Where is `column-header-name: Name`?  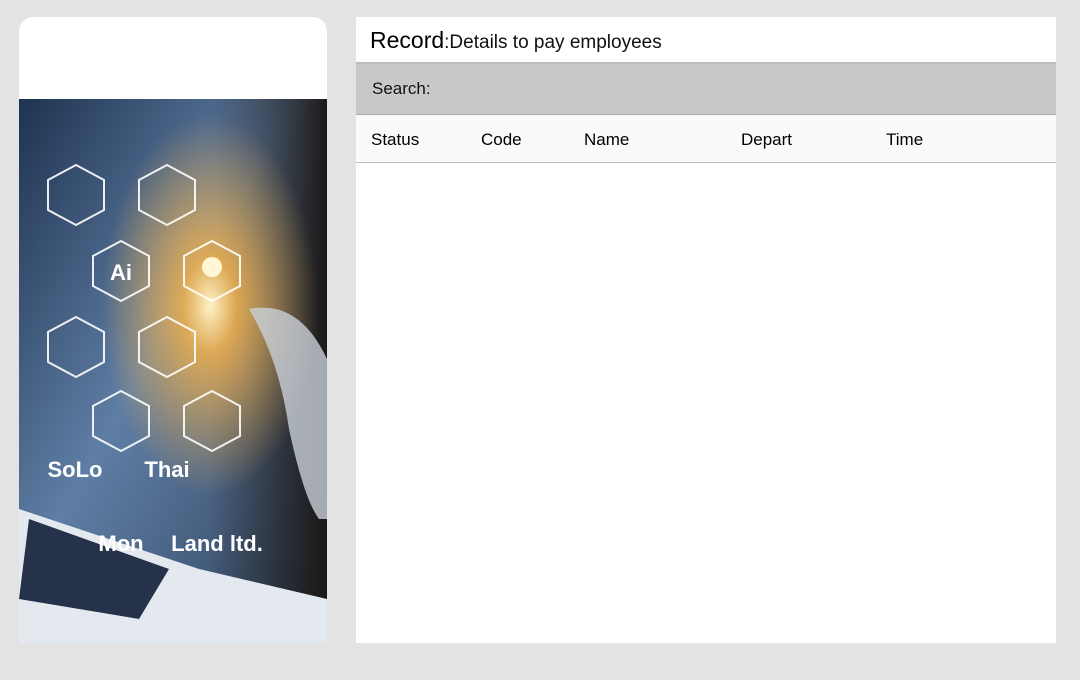 column-header-name: Name is located at coordinates (606, 140).